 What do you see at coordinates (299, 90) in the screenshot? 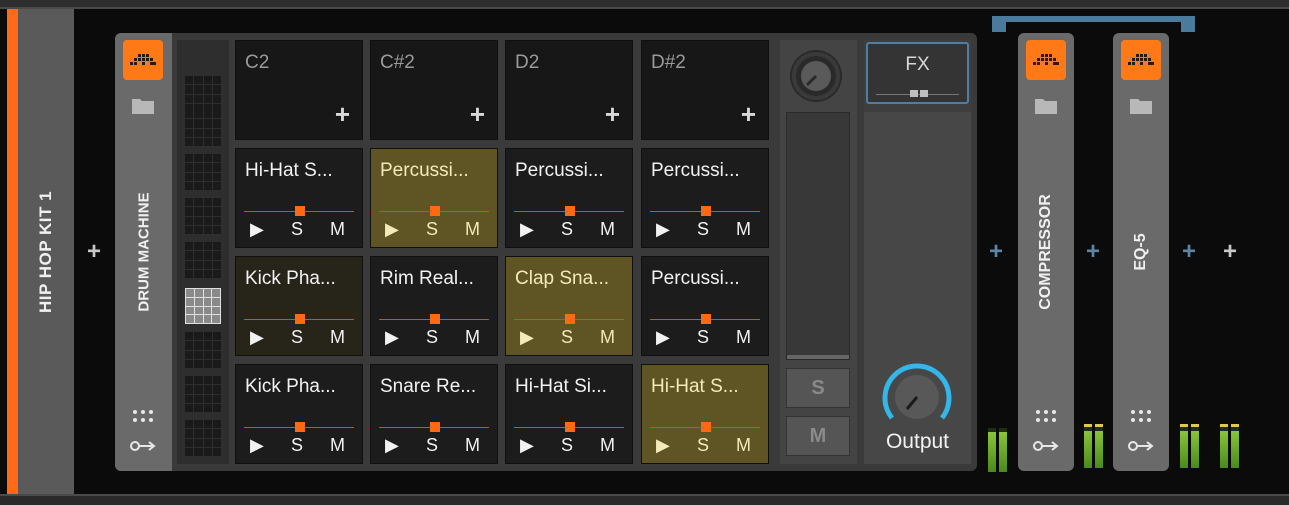
I see `drum-pad: C2 +` at bounding box center [299, 90].